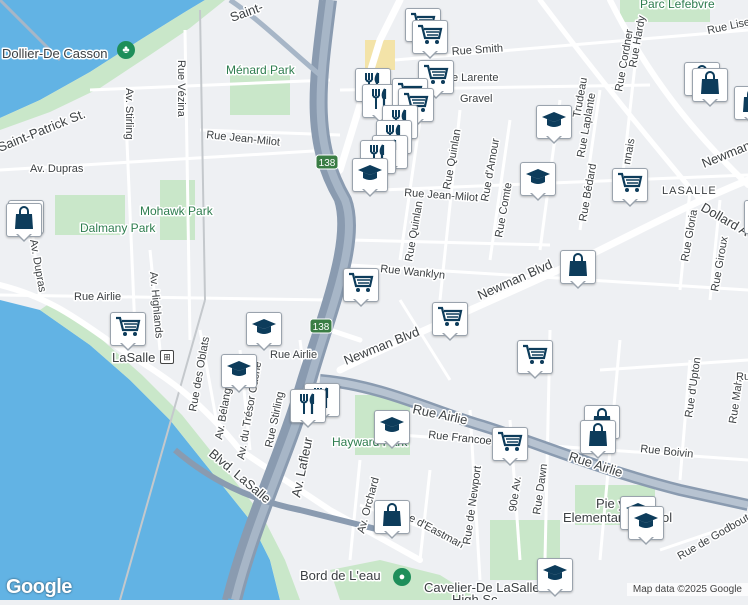 Image resolution: width=748 pixels, height=605 pixels. I want to click on label-menard-park: Ménard Park, so click(261, 70).